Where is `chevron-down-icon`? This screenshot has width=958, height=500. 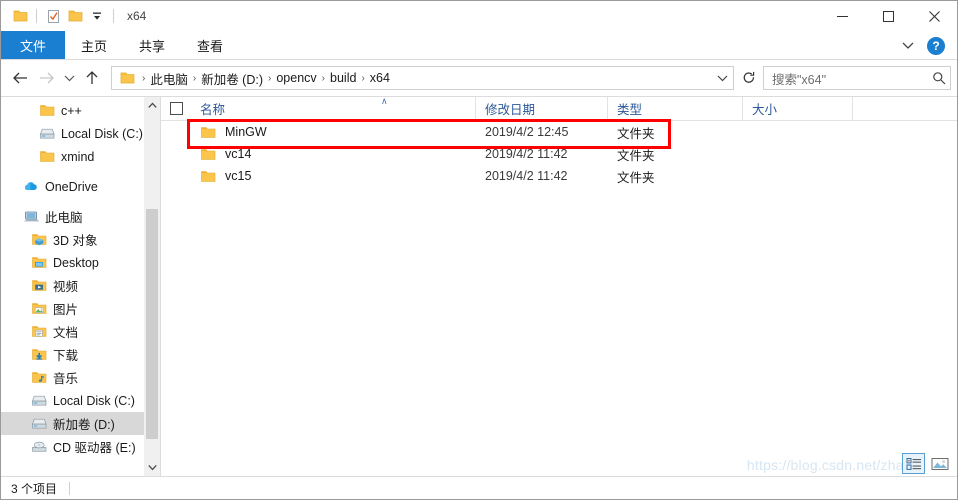 chevron-down-icon is located at coordinates (908, 46).